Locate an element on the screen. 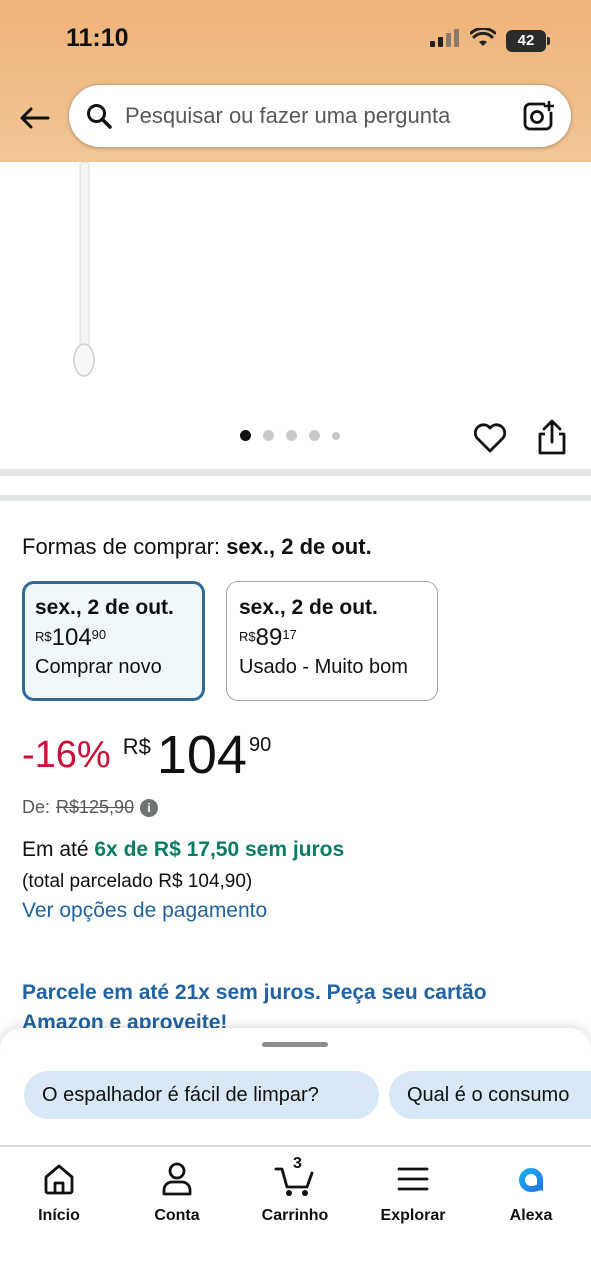 Image resolution: width=591 pixels, height=1280 pixels. cart-icon: 3 is located at coordinates (295, 1177).